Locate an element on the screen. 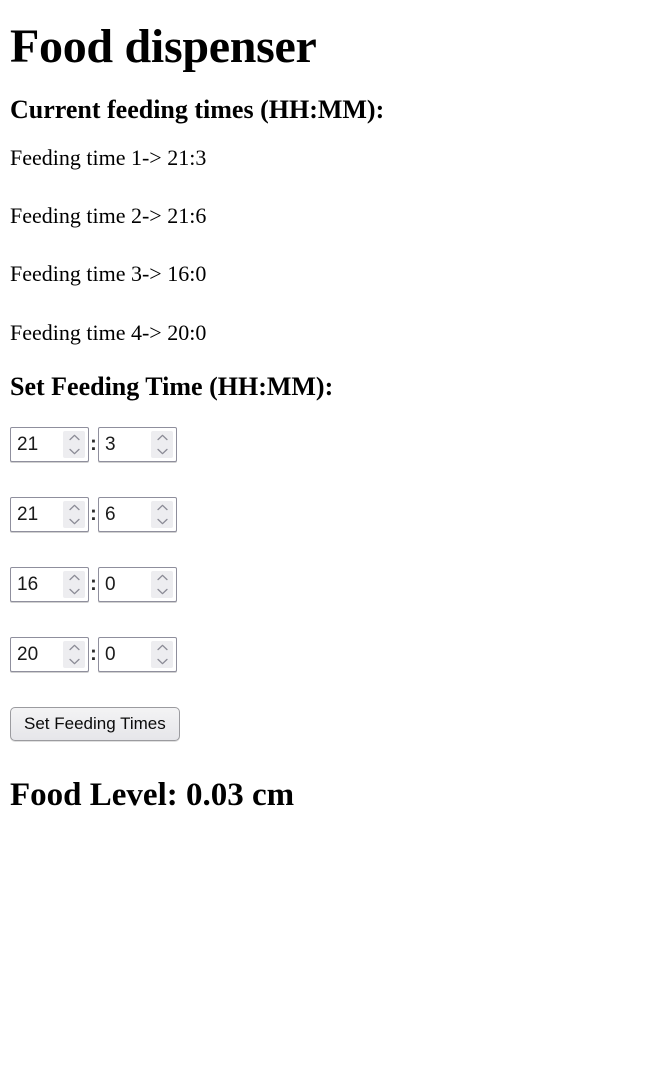 This screenshot has width=660, height=1065. page-title: Food dispenser is located at coordinates (163, 46).